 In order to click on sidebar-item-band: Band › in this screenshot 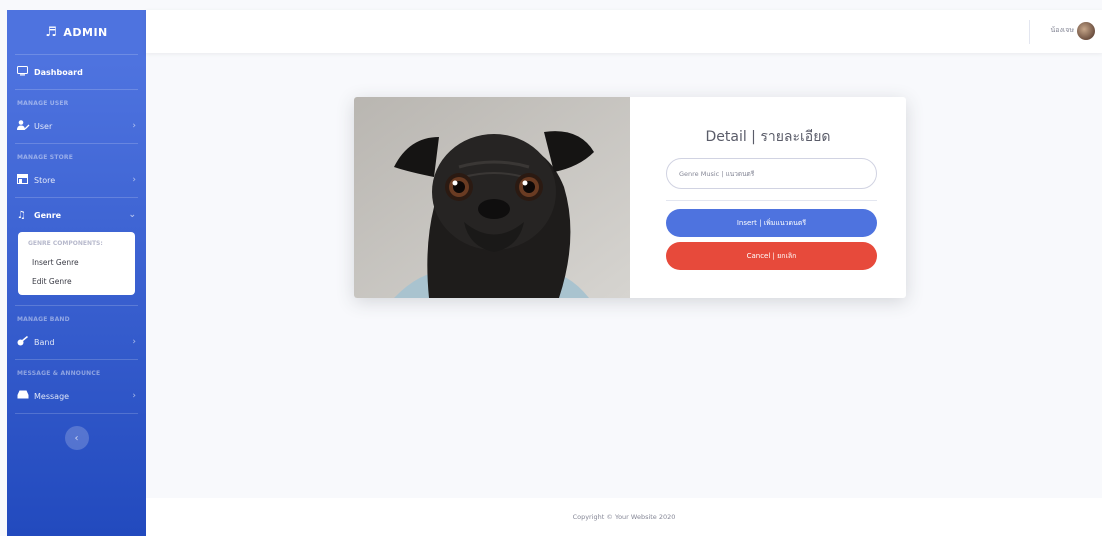, I will do `click(76, 342)`.